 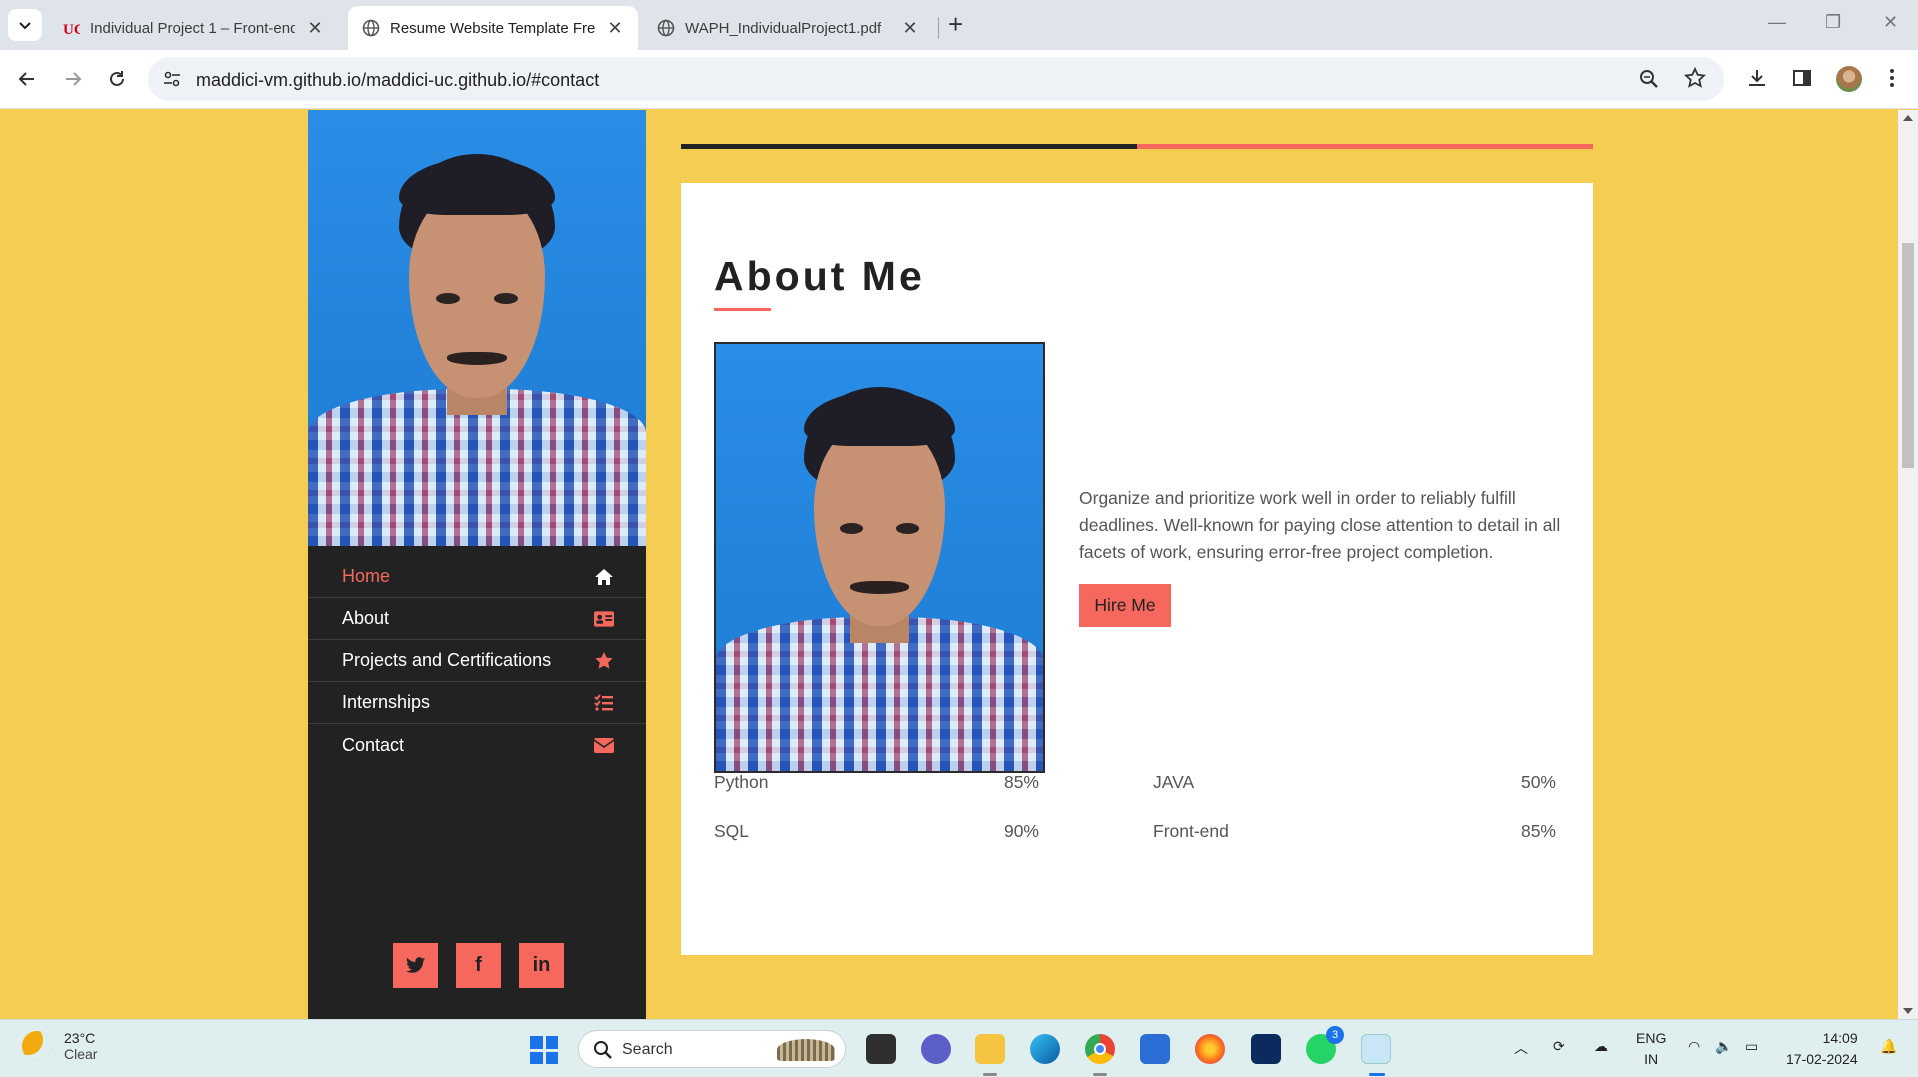 What do you see at coordinates (1521, 1048) in the screenshot?
I see `chevron-up-icon: ︿` at bounding box center [1521, 1048].